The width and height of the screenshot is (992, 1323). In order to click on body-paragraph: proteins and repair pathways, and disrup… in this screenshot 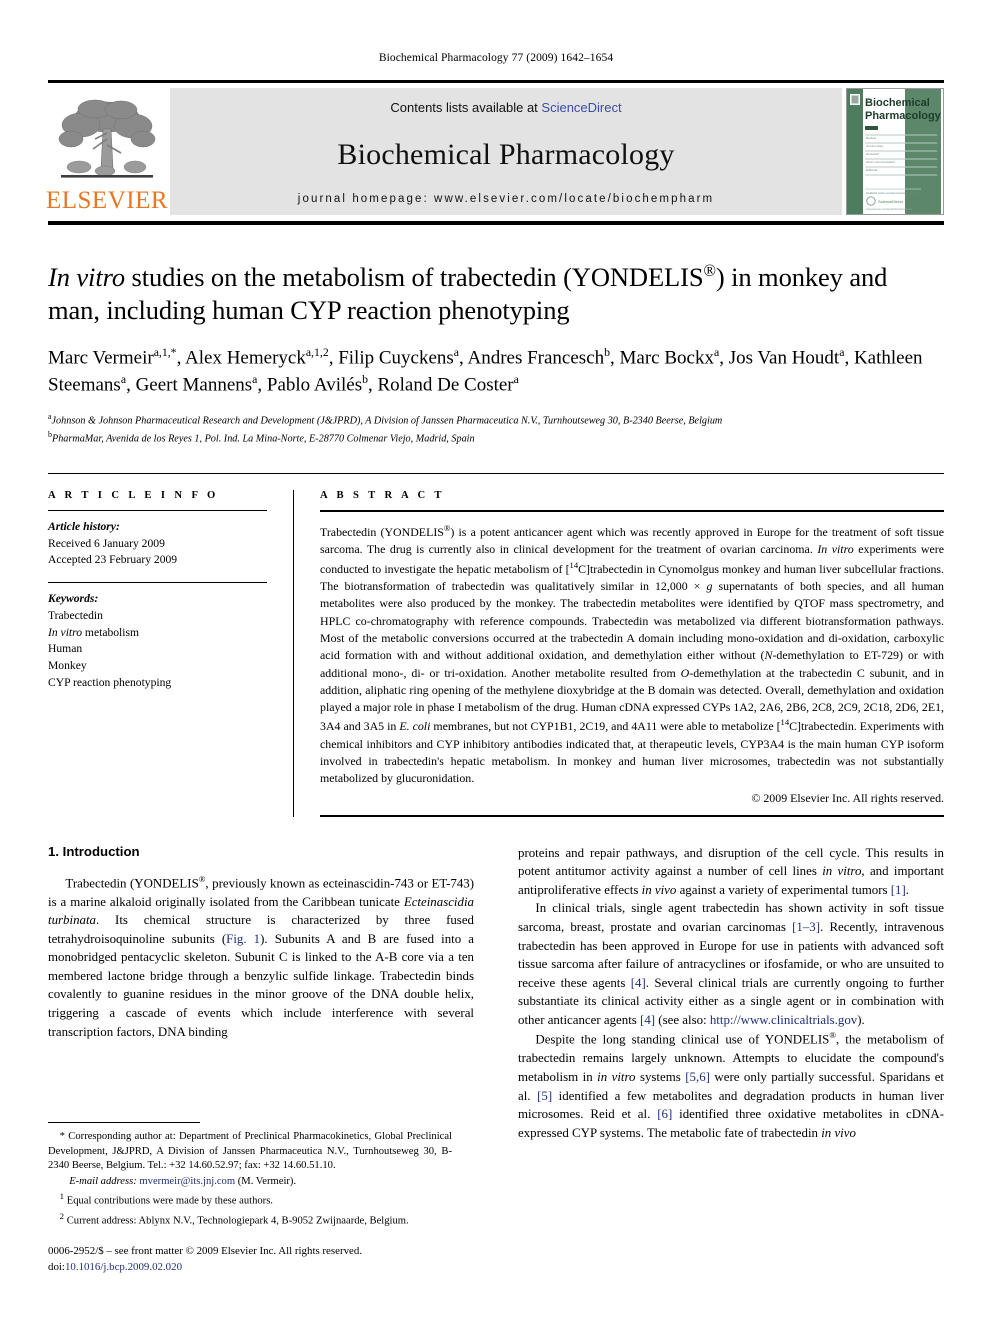, I will do `click(731, 872)`.